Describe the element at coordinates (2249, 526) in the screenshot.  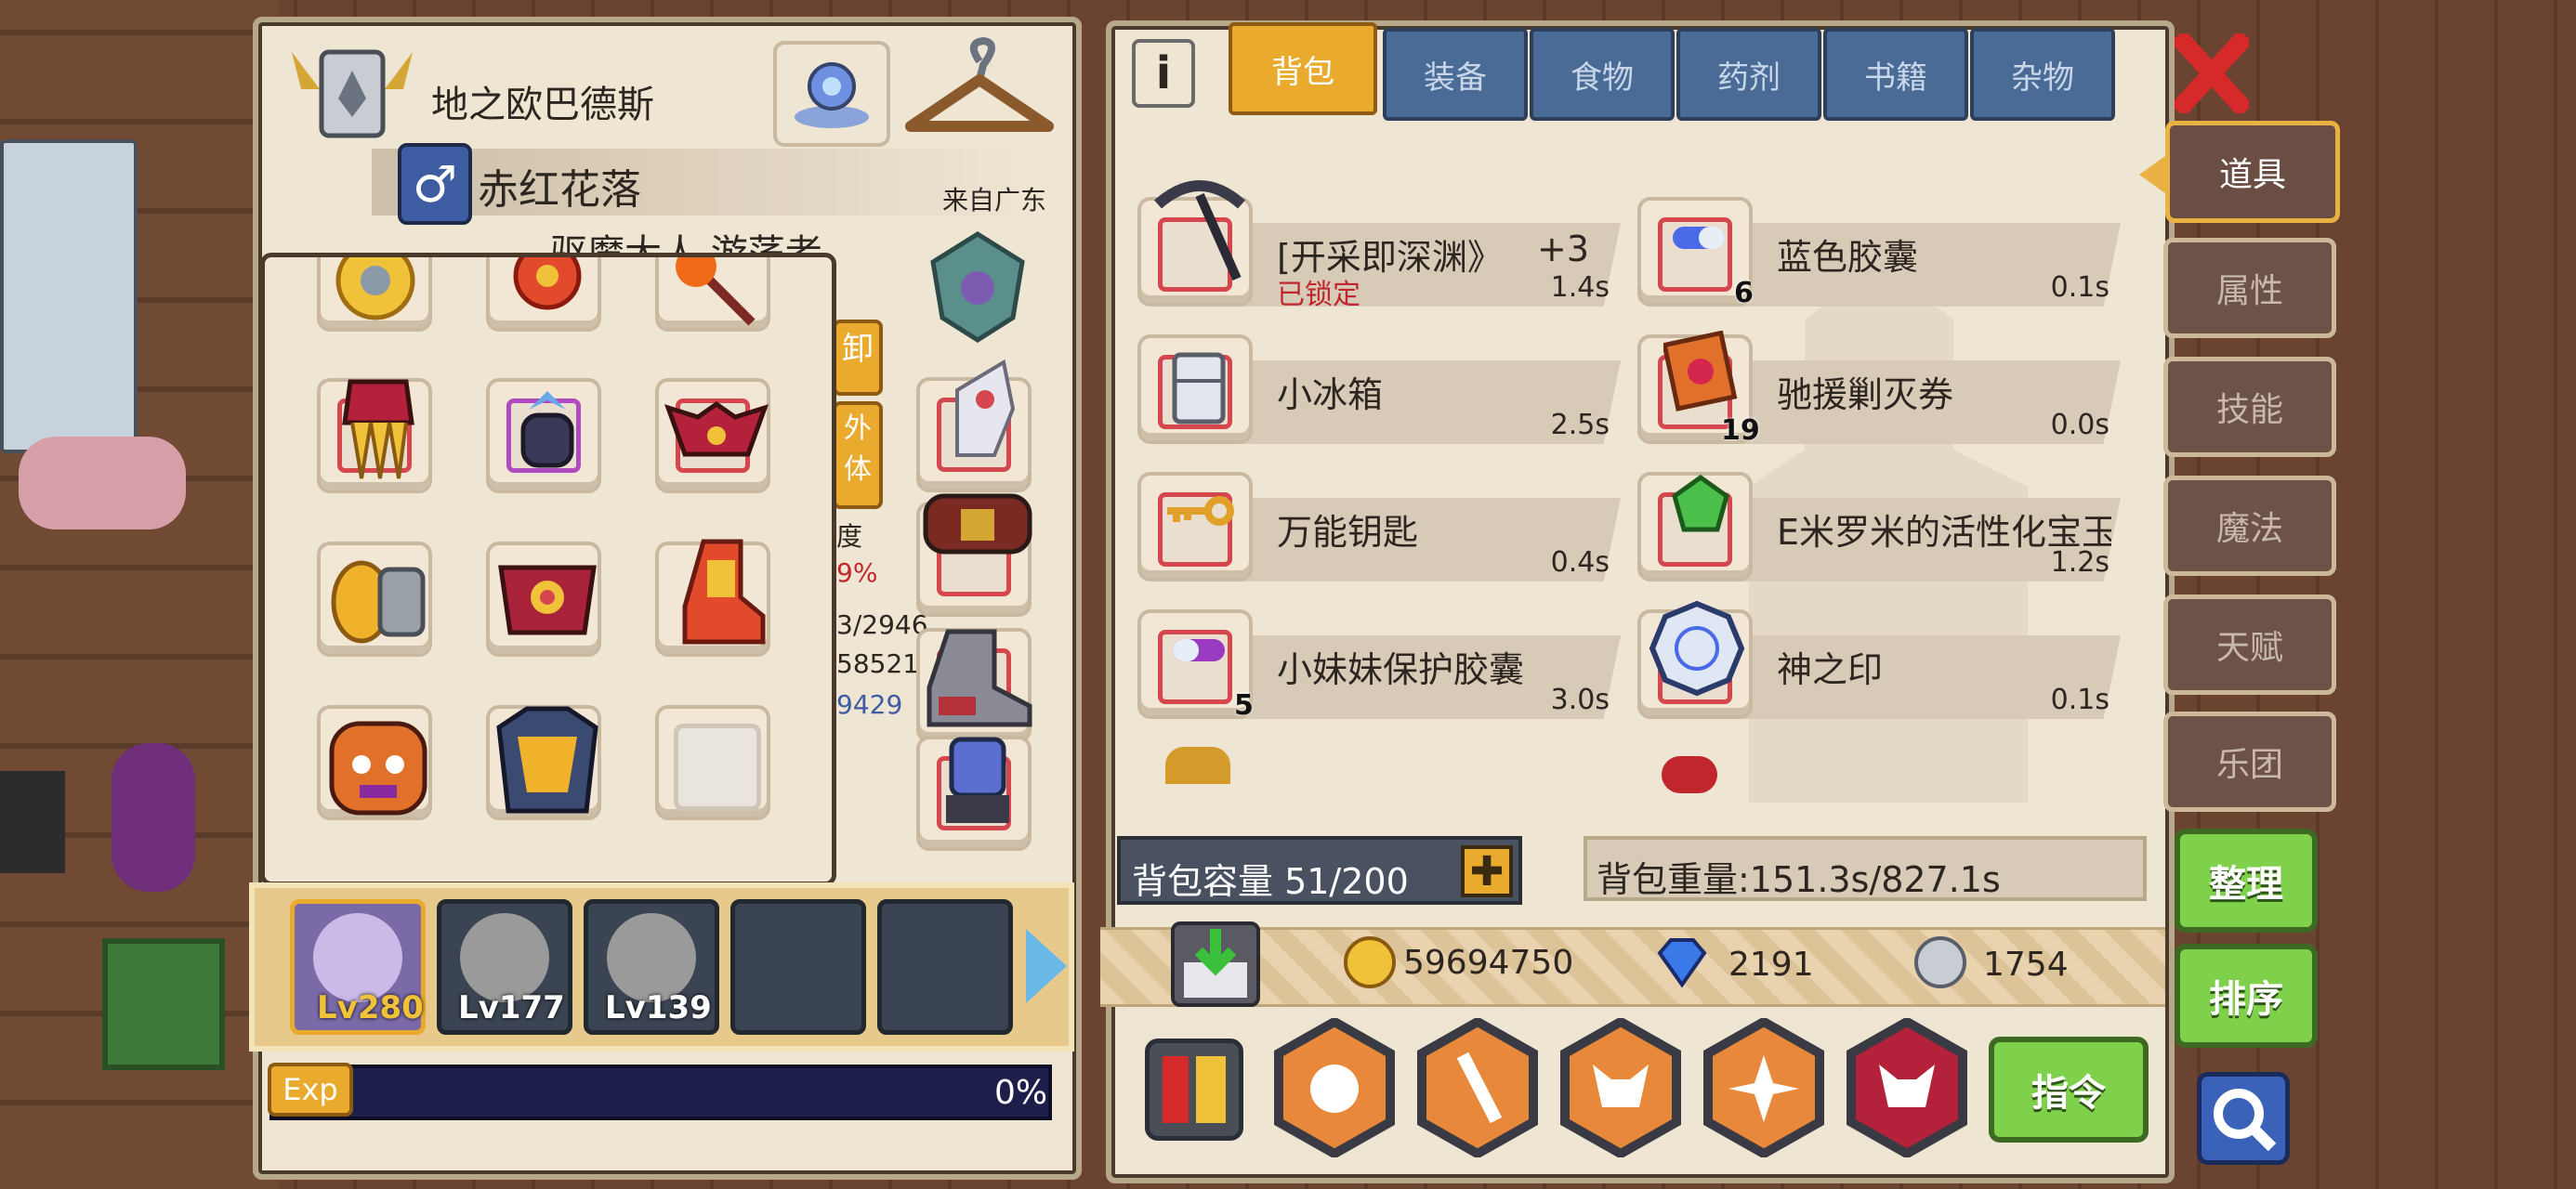
I see `side-tab-magic: 魔法` at that location.